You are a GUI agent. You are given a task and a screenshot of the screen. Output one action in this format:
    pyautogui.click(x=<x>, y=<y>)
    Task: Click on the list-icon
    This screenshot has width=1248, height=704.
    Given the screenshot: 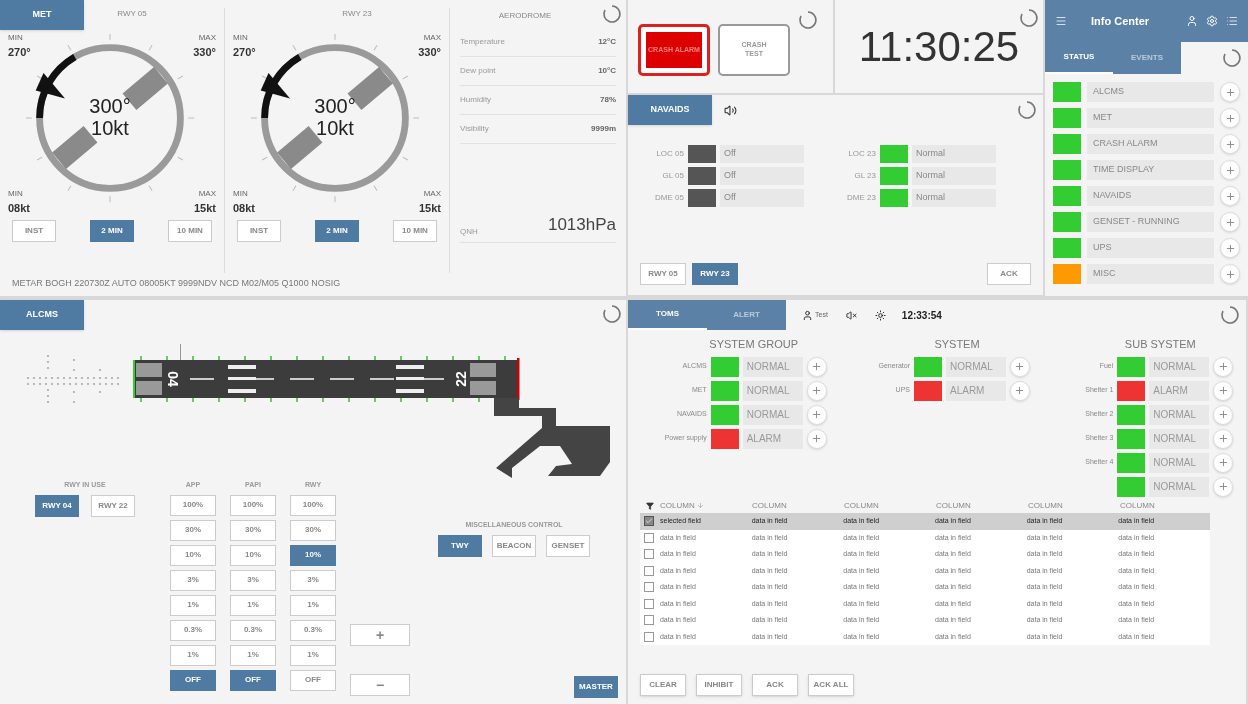 What is the action you would take?
    pyautogui.click(x=1232, y=21)
    